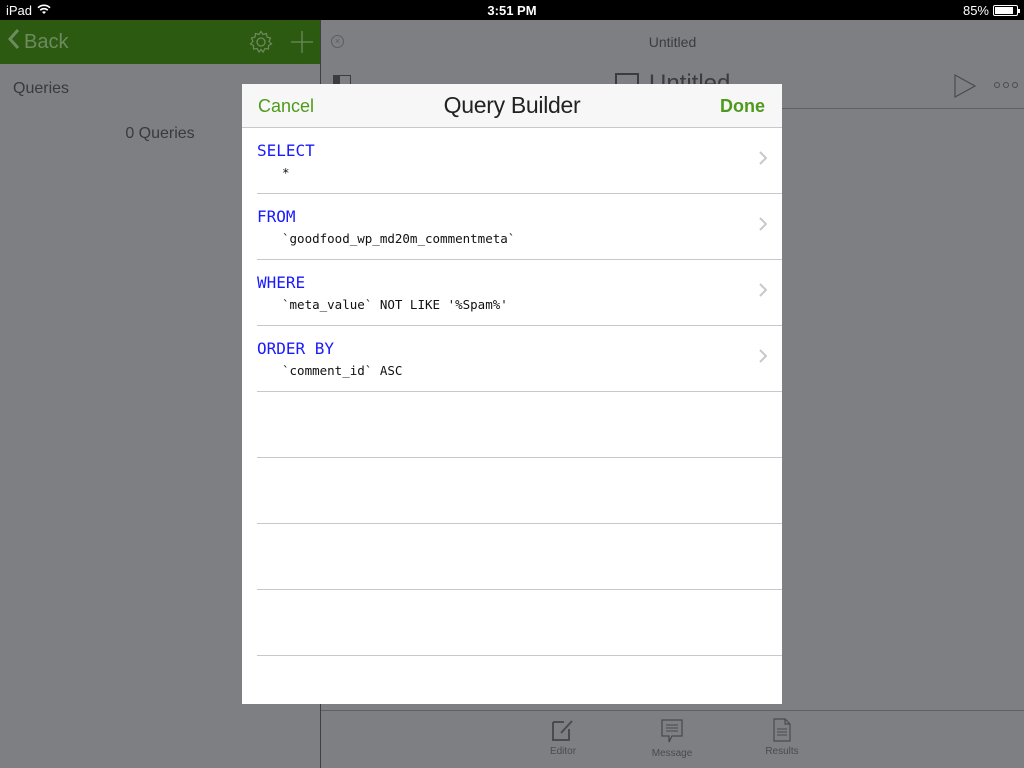 This screenshot has height=768, width=1024. I want to click on tab-message-label: Message, so click(672, 753).